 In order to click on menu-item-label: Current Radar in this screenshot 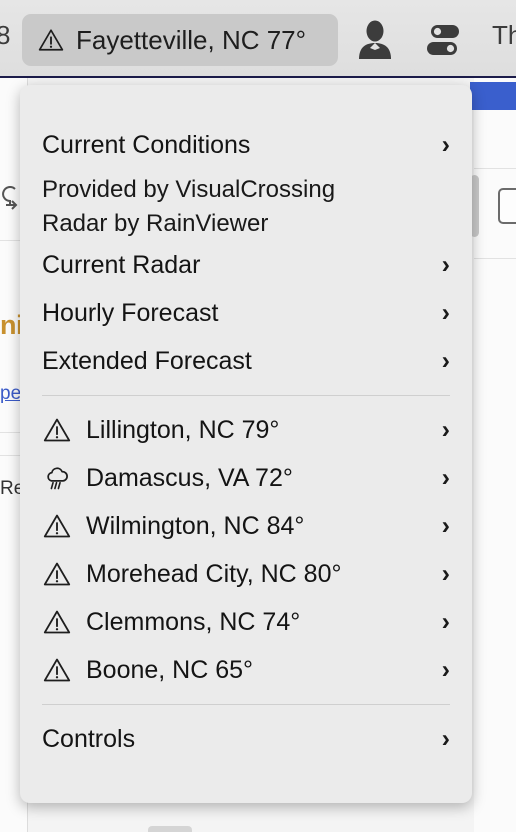, I will do `click(121, 264)`.